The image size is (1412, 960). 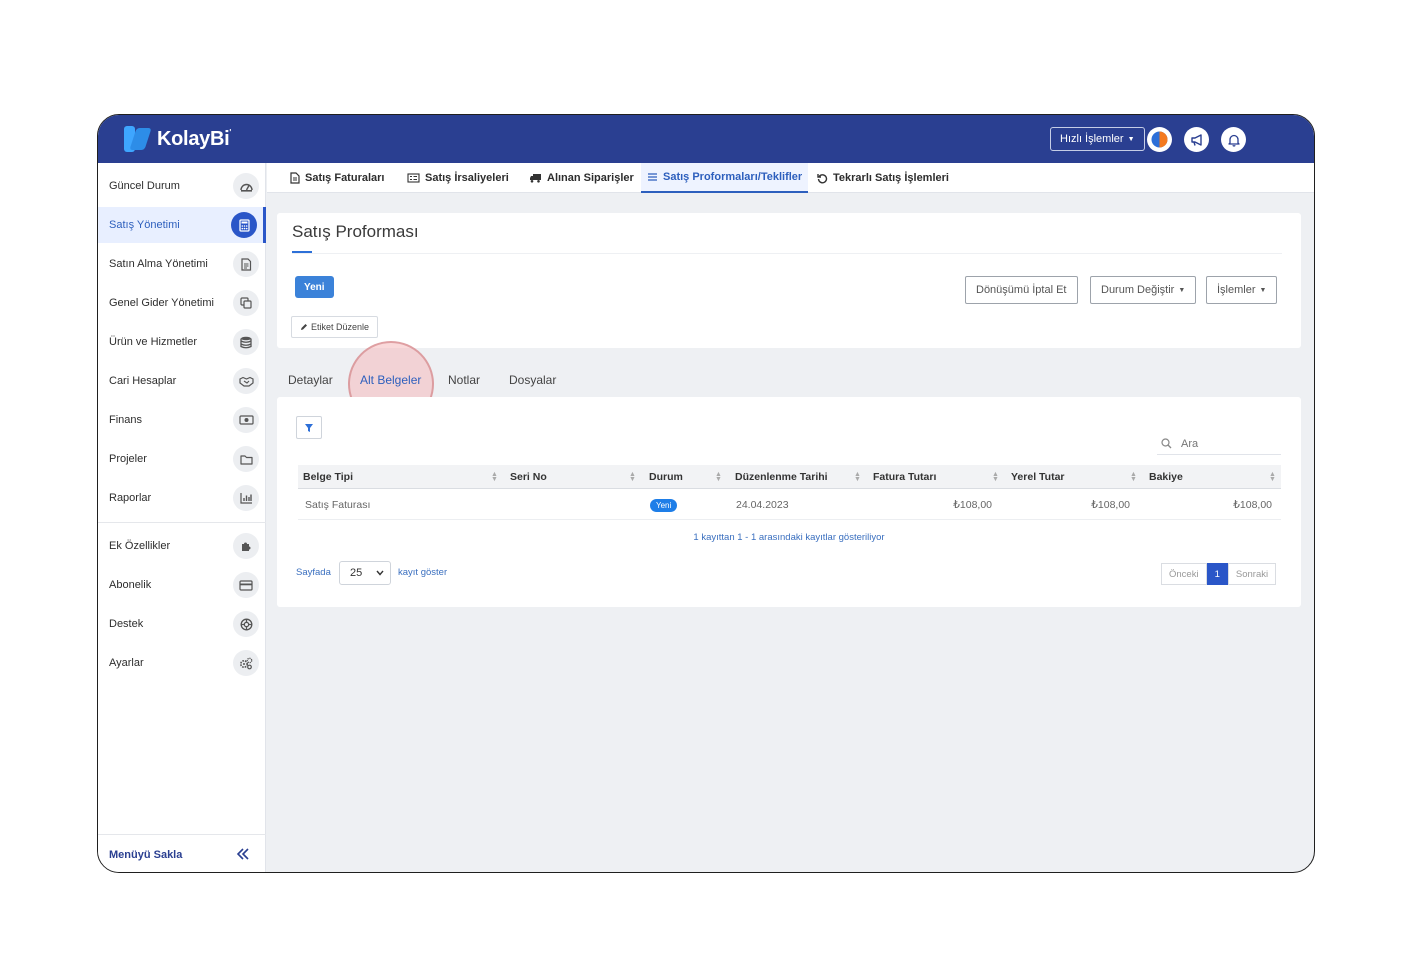 I want to click on company-logo-icon, so click(x=1159, y=139).